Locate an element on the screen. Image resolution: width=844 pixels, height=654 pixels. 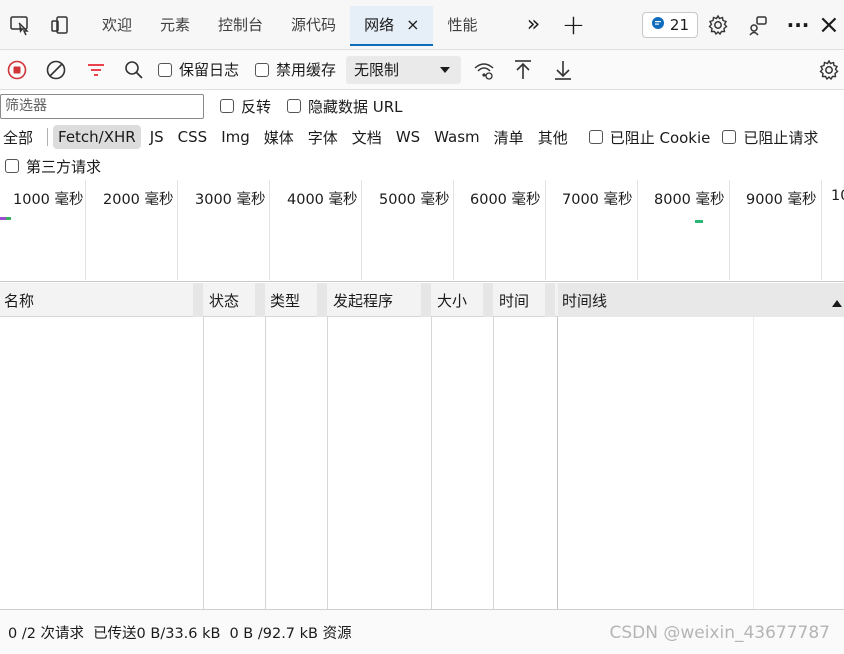
tab-label: 欢迎 is located at coordinates (117, 25).